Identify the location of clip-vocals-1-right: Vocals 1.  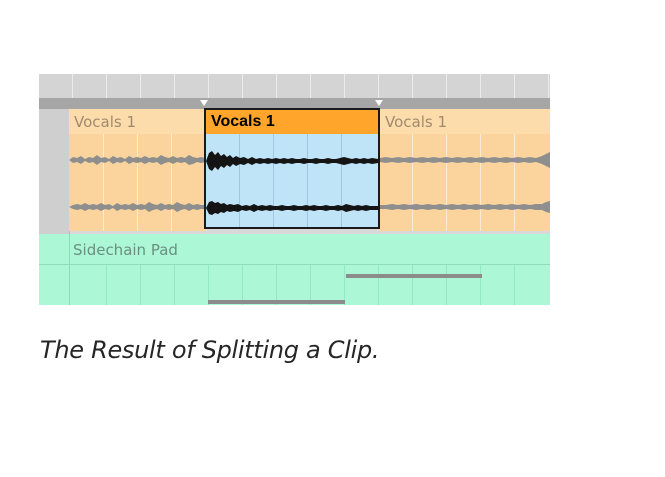
(465, 170).